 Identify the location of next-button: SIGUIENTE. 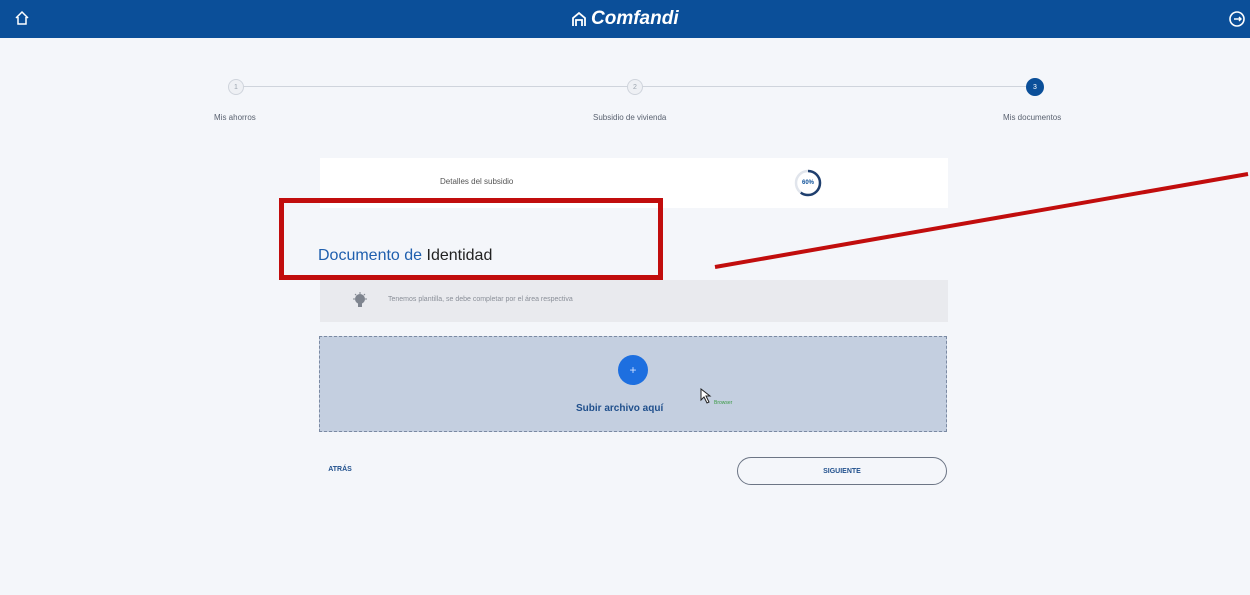
(842, 471).